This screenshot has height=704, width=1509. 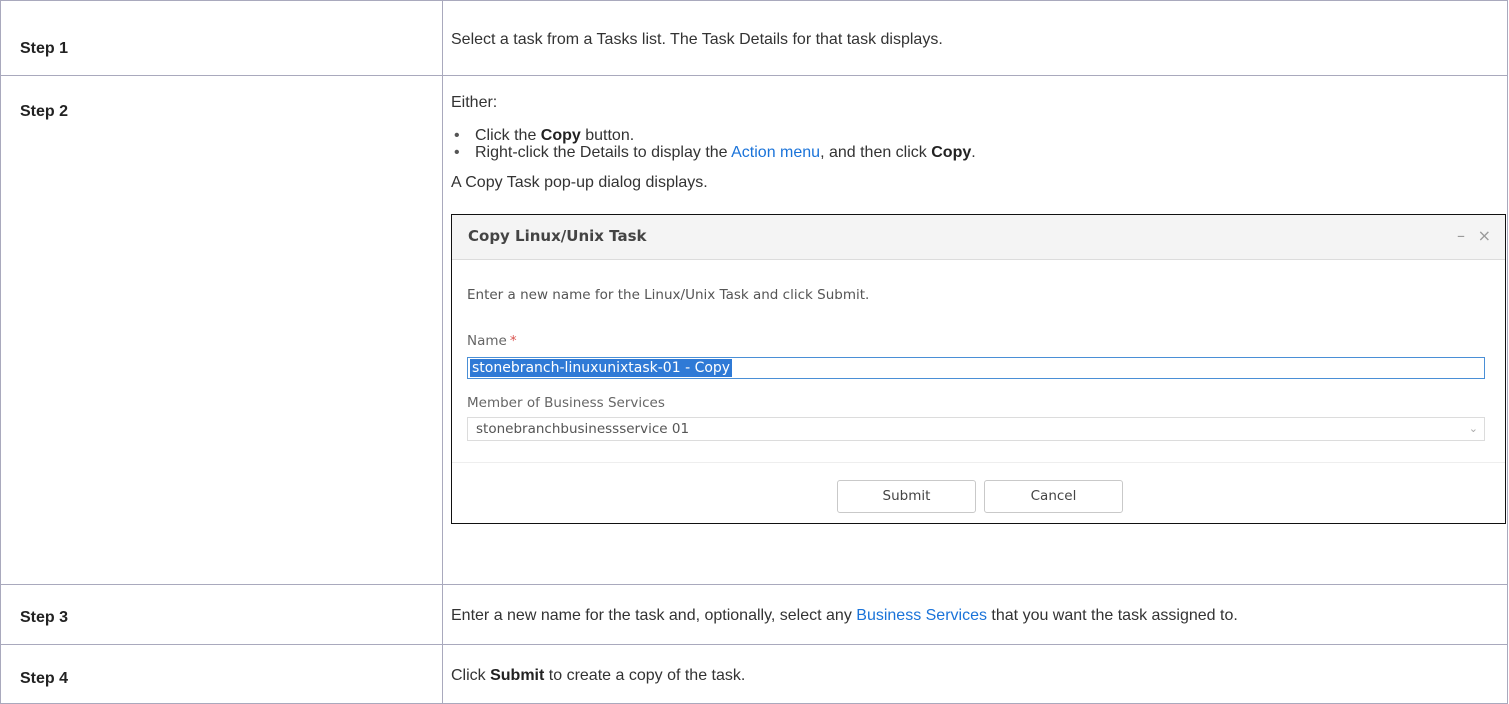 I want to click on step-label: Step 4, so click(x=44, y=678).